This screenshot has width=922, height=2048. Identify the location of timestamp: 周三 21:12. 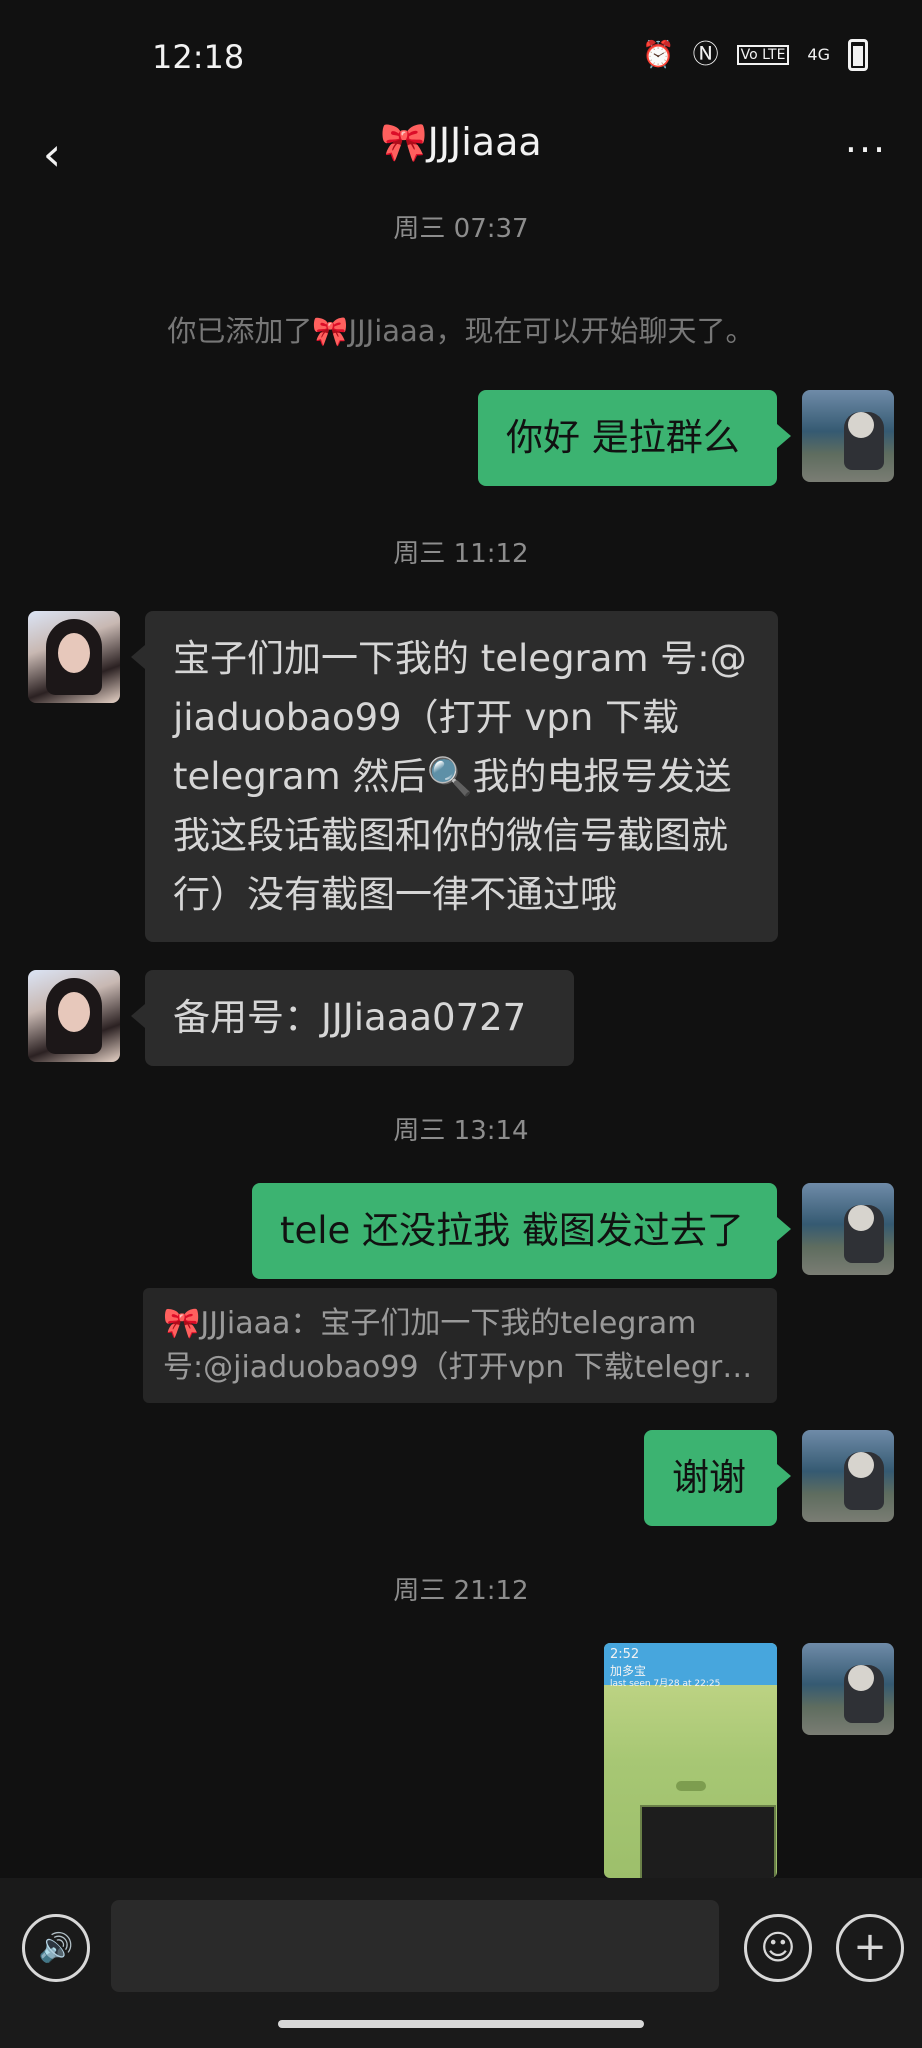
(461, 1591).